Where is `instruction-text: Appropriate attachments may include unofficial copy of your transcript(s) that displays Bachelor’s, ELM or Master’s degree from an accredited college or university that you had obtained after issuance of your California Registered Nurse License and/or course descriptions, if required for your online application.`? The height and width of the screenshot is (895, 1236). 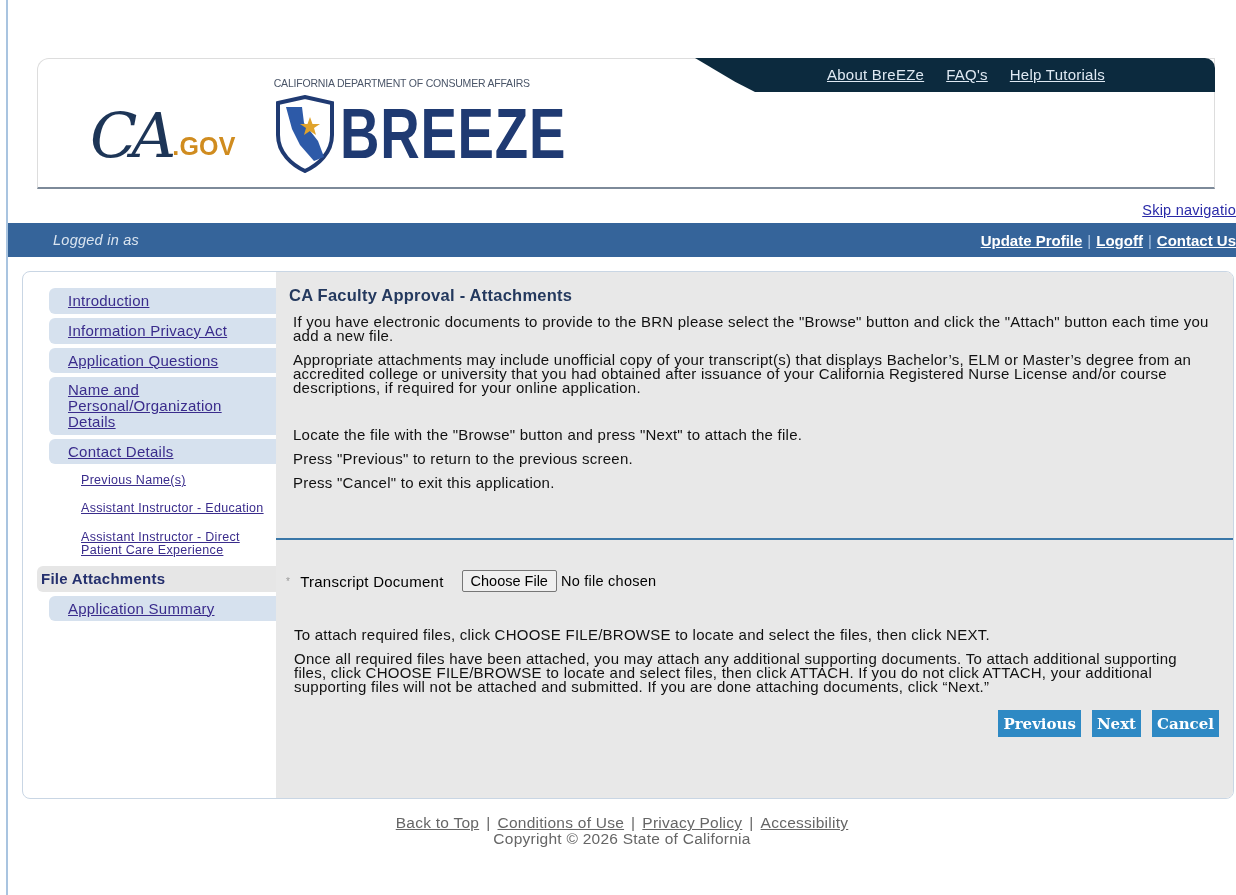
instruction-text: Appropriate attachments may include unofficial copy of your transcript(s) that displays Bachelor’s, ELM or Master’s degree from an accredited college or university that you had obtained after issuance of your California Registered Nurse License and/or course descriptions, if required for your online application. is located at coordinates (743, 374).